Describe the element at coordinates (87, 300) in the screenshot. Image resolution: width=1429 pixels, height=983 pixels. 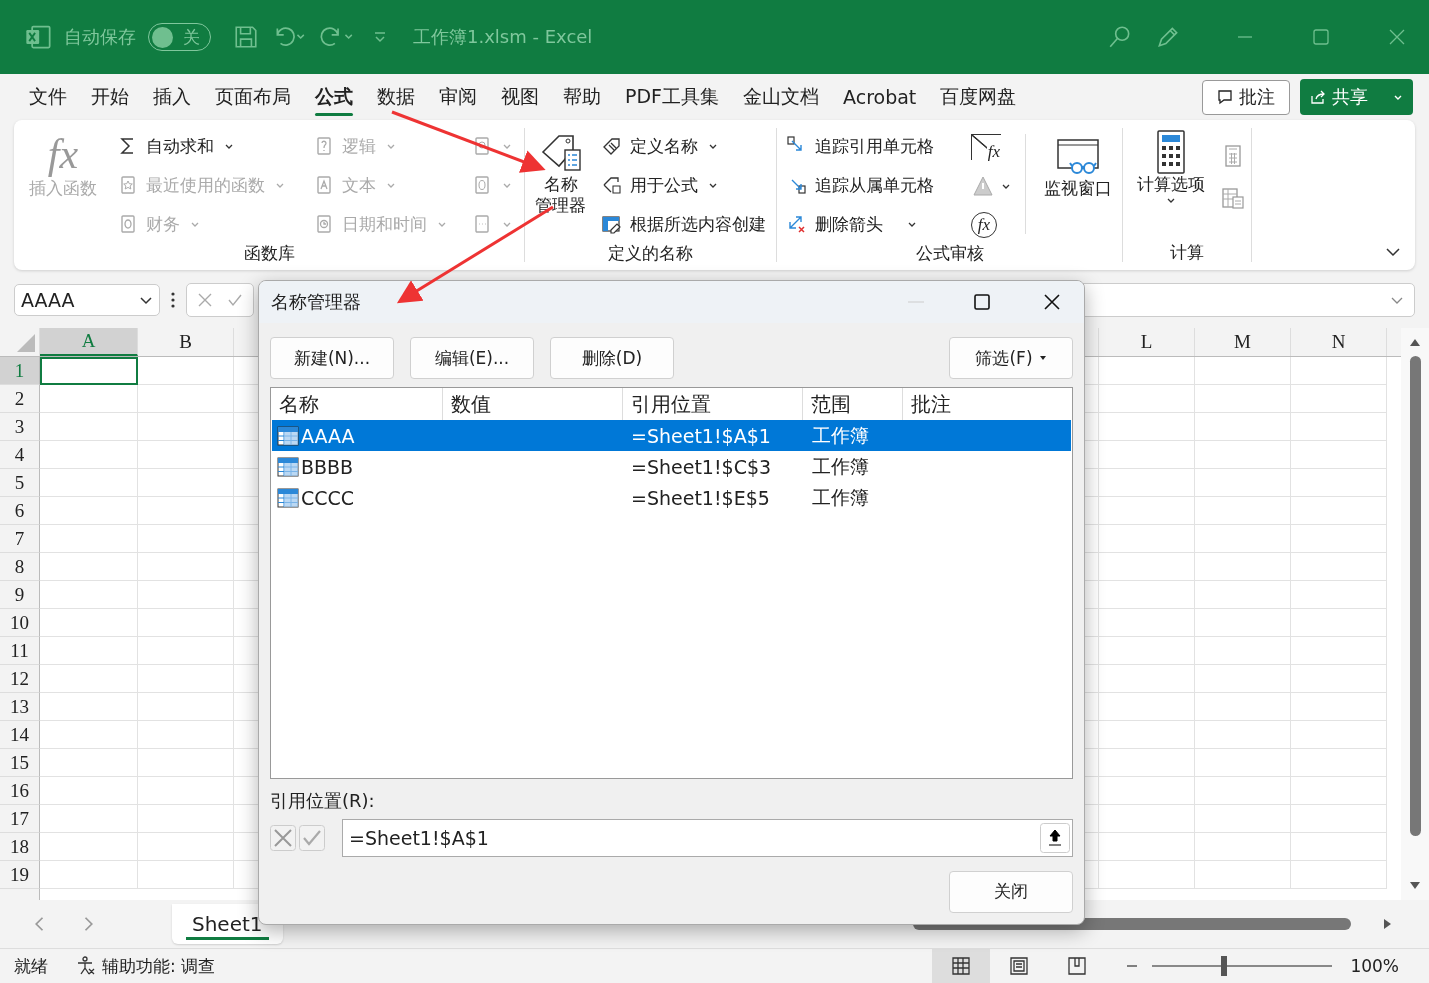
I see `name-box: AAAA` at that location.